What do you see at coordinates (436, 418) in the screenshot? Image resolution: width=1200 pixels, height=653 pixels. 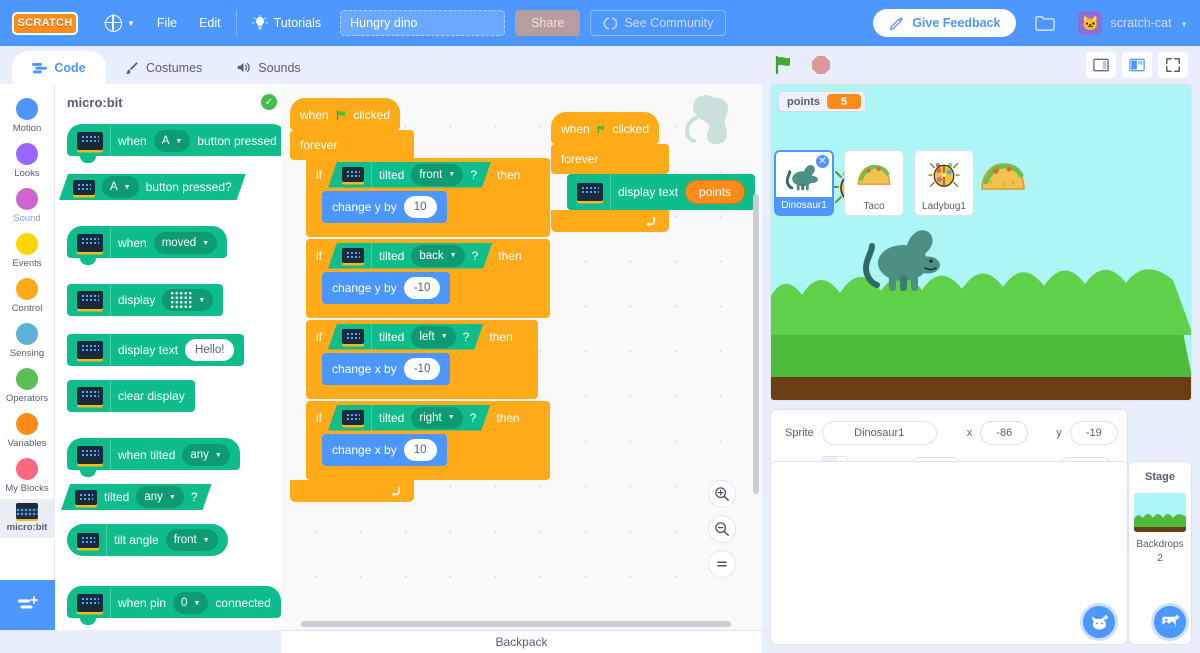 I see `dropdown-button: right ▼` at bounding box center [436, 418].